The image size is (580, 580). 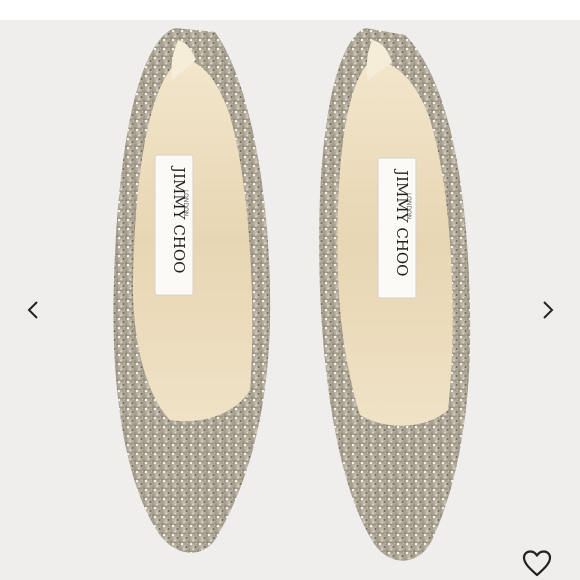 I want to click on left-insole-label: JIMMY CHOO LONDON, so click(x=174, y=225).